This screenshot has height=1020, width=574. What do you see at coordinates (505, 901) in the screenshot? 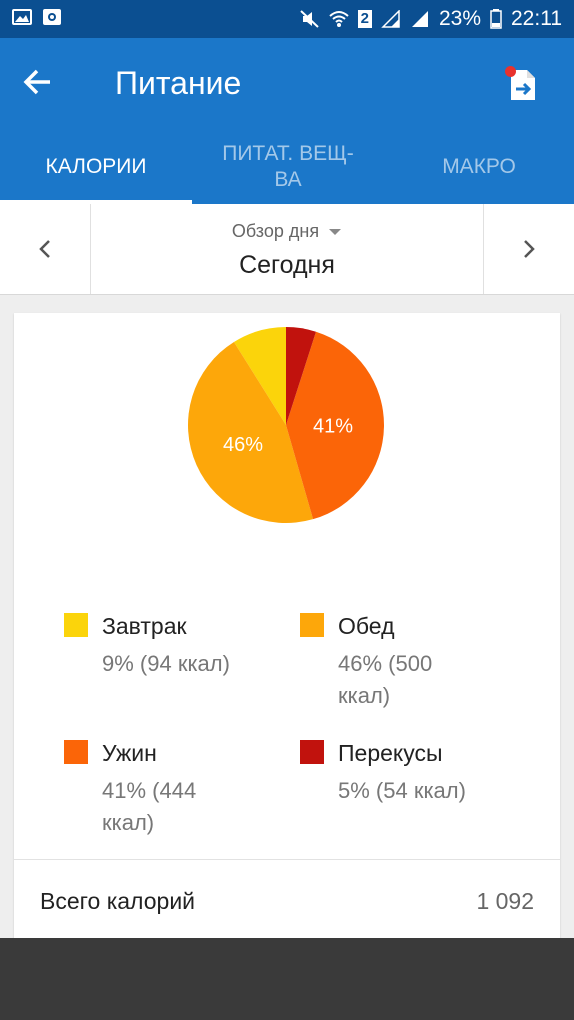
I see `total-calories-value: 1 092` at bounding box center [505, 901].